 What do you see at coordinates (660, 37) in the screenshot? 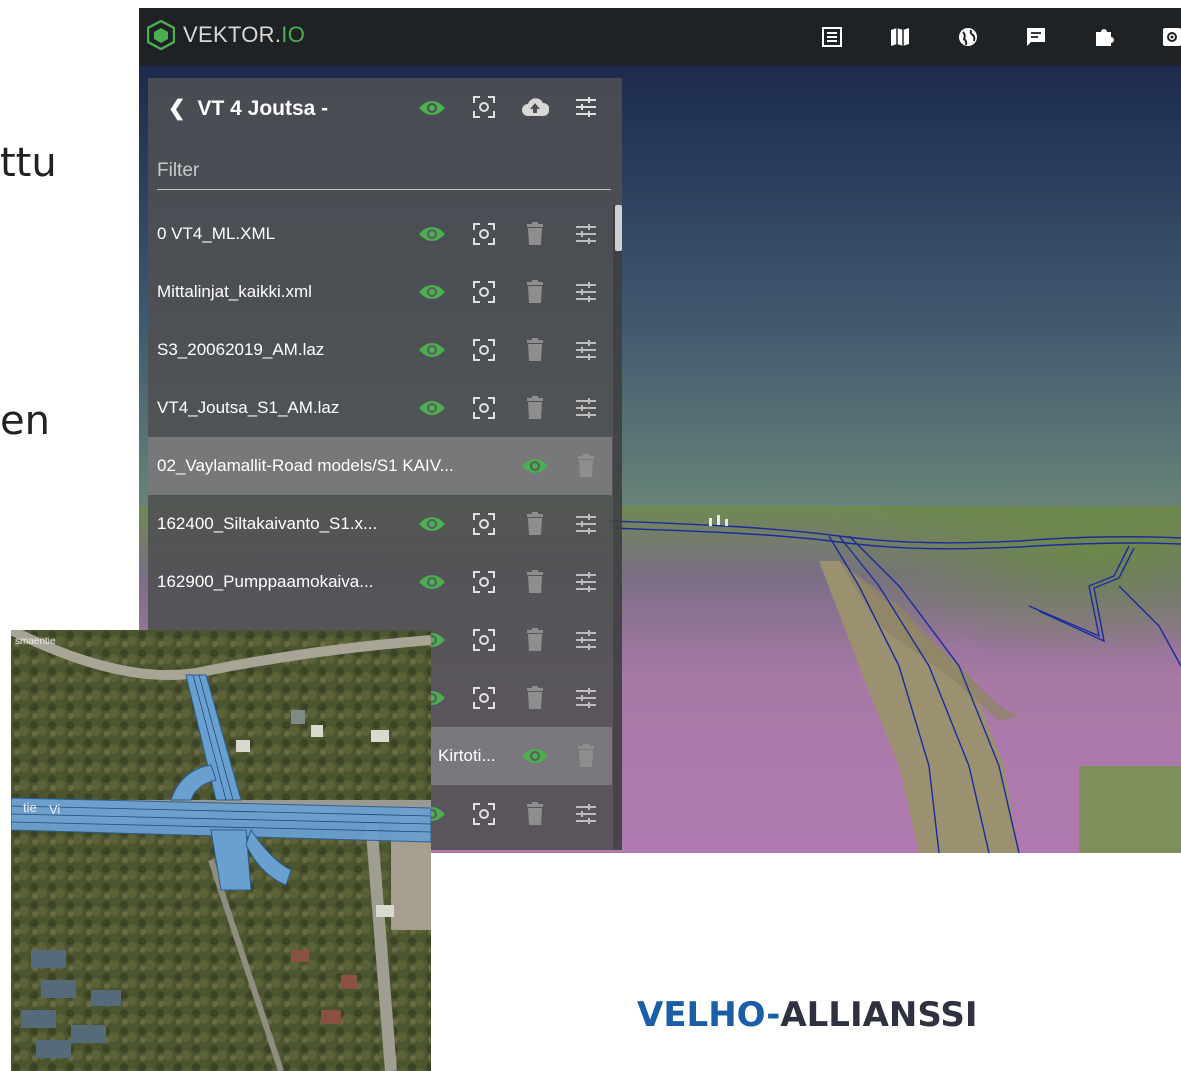
I see `top-toolbar: VEKTOR.IO` at bounding box center [660, 37].